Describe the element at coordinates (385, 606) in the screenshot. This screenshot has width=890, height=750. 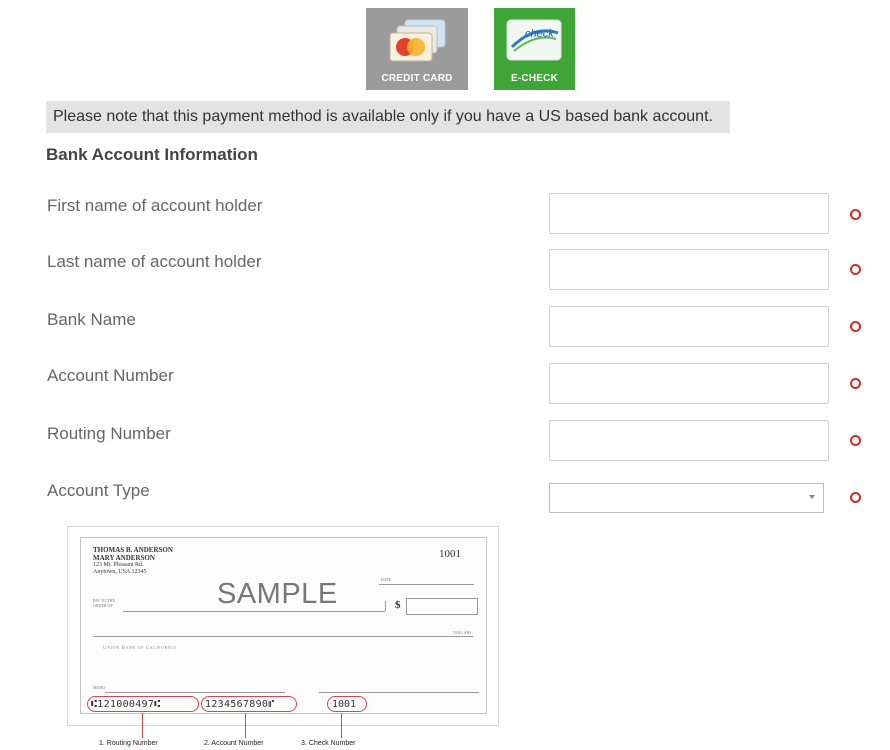
I see `check-payee-line-end` at that location.